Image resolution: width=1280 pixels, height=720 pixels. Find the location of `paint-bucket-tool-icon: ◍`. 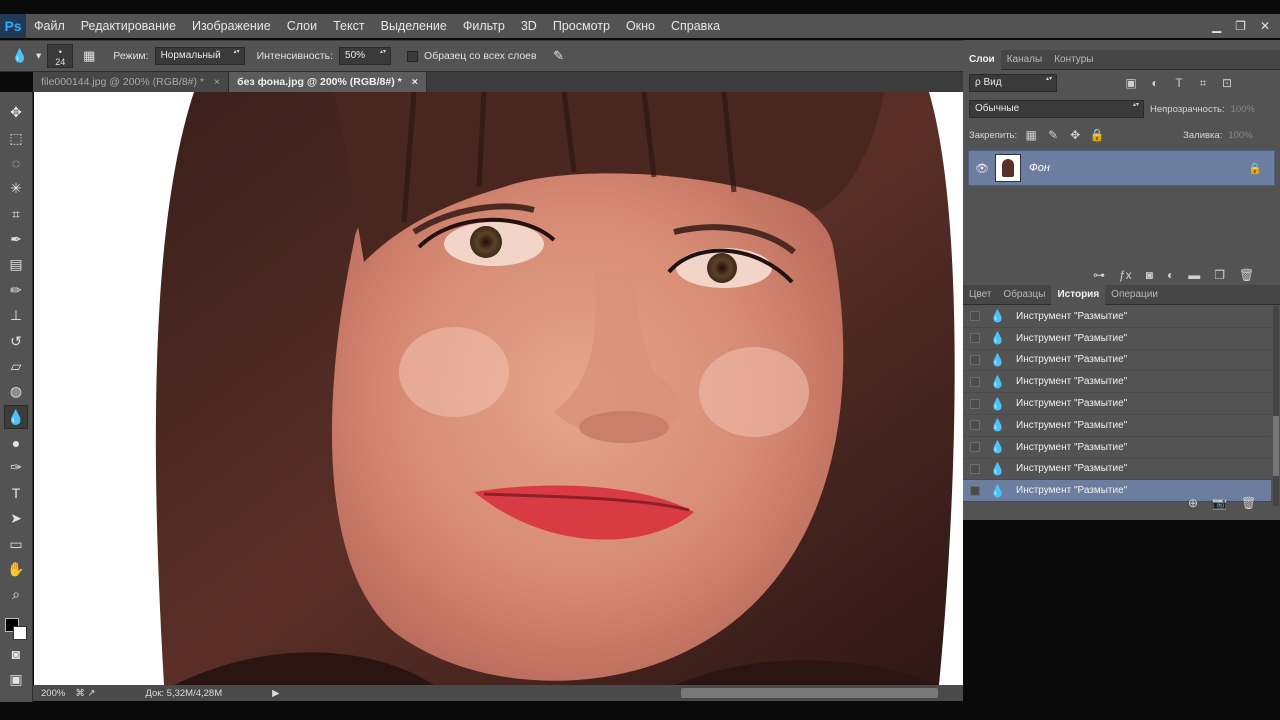

paint-bucket-tool-icon: ◍ is located at coordinates (16, 392).